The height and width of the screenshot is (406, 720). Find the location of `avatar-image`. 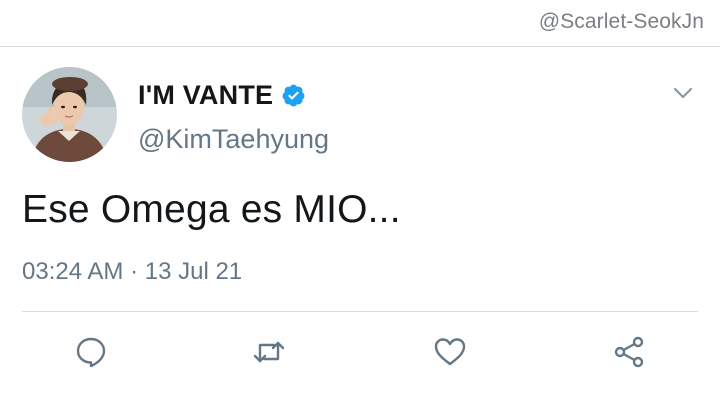

avatar-image is located at coordinates (69, 114).